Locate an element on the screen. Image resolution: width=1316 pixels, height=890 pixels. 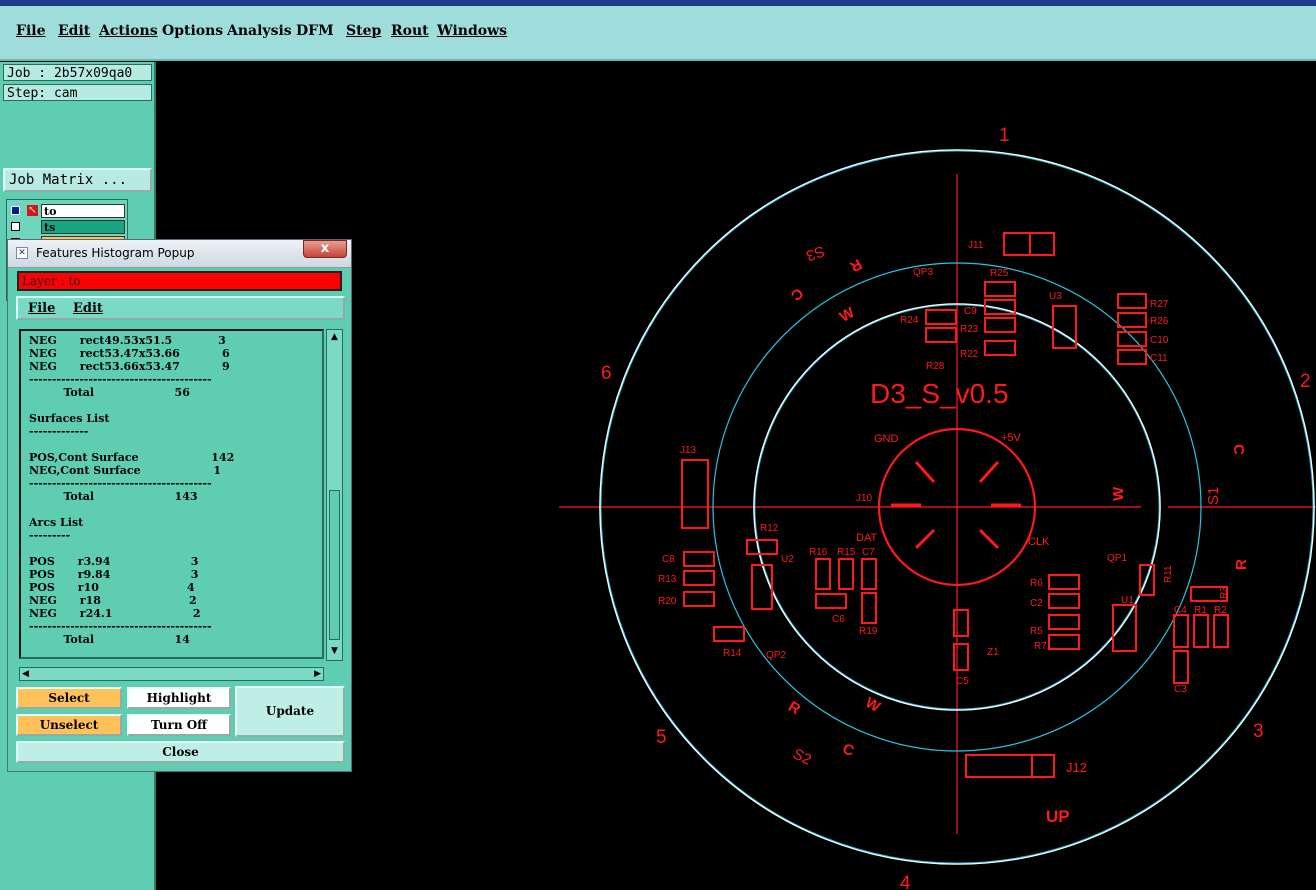
designator-r13: R13 is located at coordinates (667, 579).